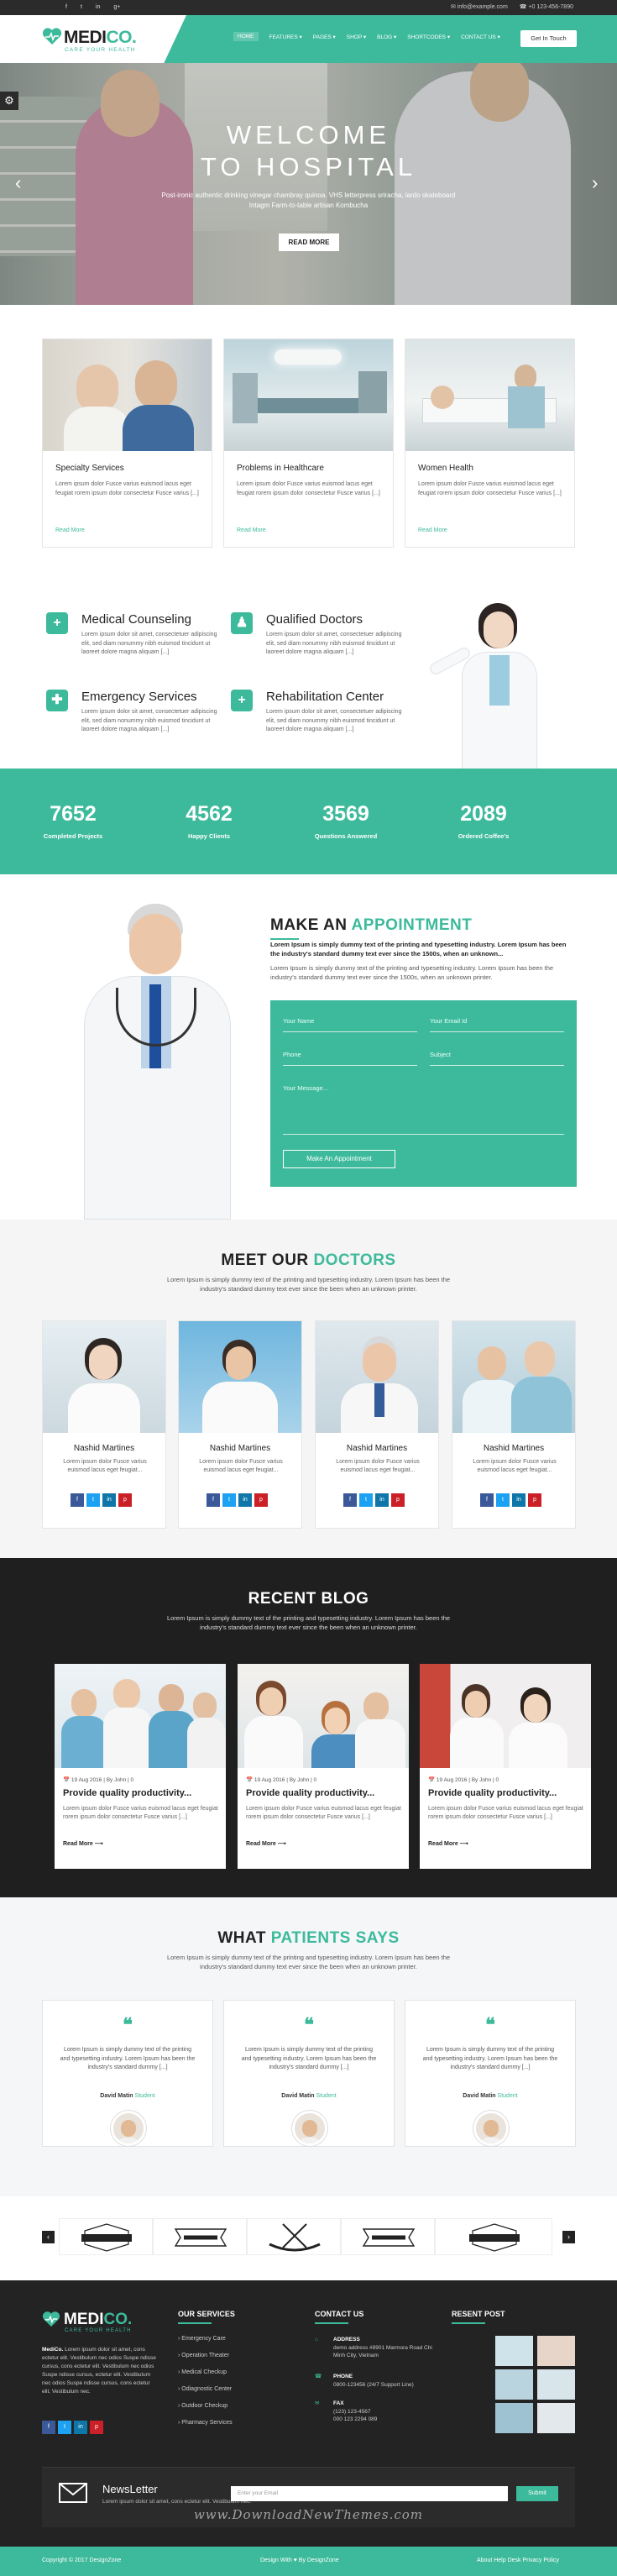  Describe the element at coordinates (497, 1024) in the screenshot. I see `email-field: Your Email Id` at that location.